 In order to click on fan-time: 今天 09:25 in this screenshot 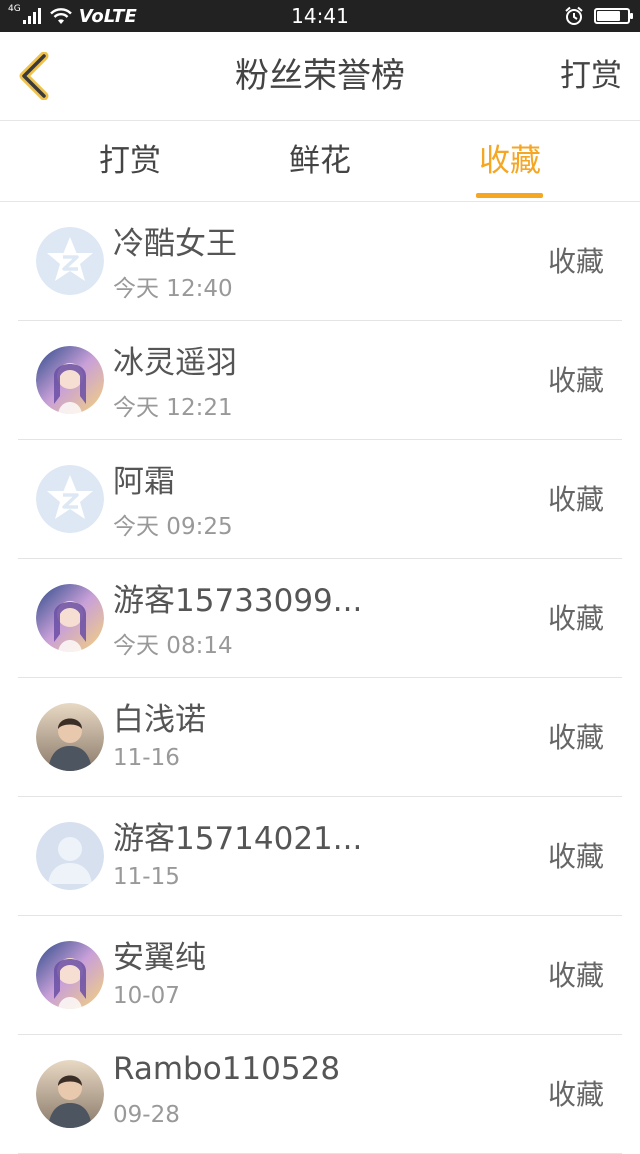, I will do `click(173, 527)`.